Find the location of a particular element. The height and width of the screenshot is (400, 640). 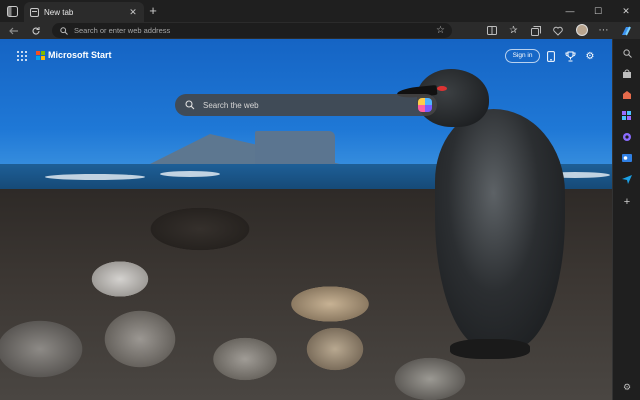

sidebar-drop-button is located at coordinates (627, 179).